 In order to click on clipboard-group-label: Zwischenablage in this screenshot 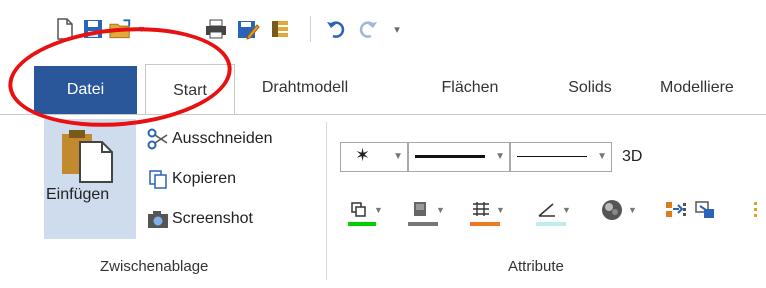, I will do `click(154, 266)`.